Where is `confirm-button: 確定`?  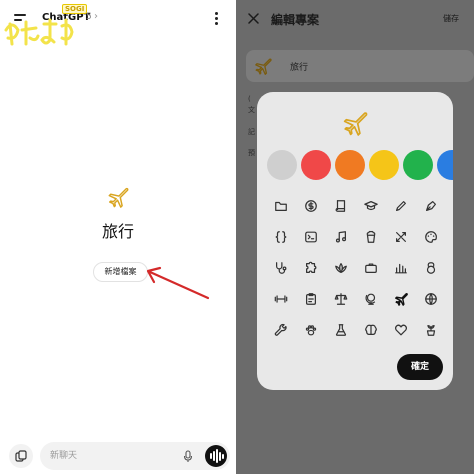 confirm-button: 確定 is located at coordinates (420, 367).